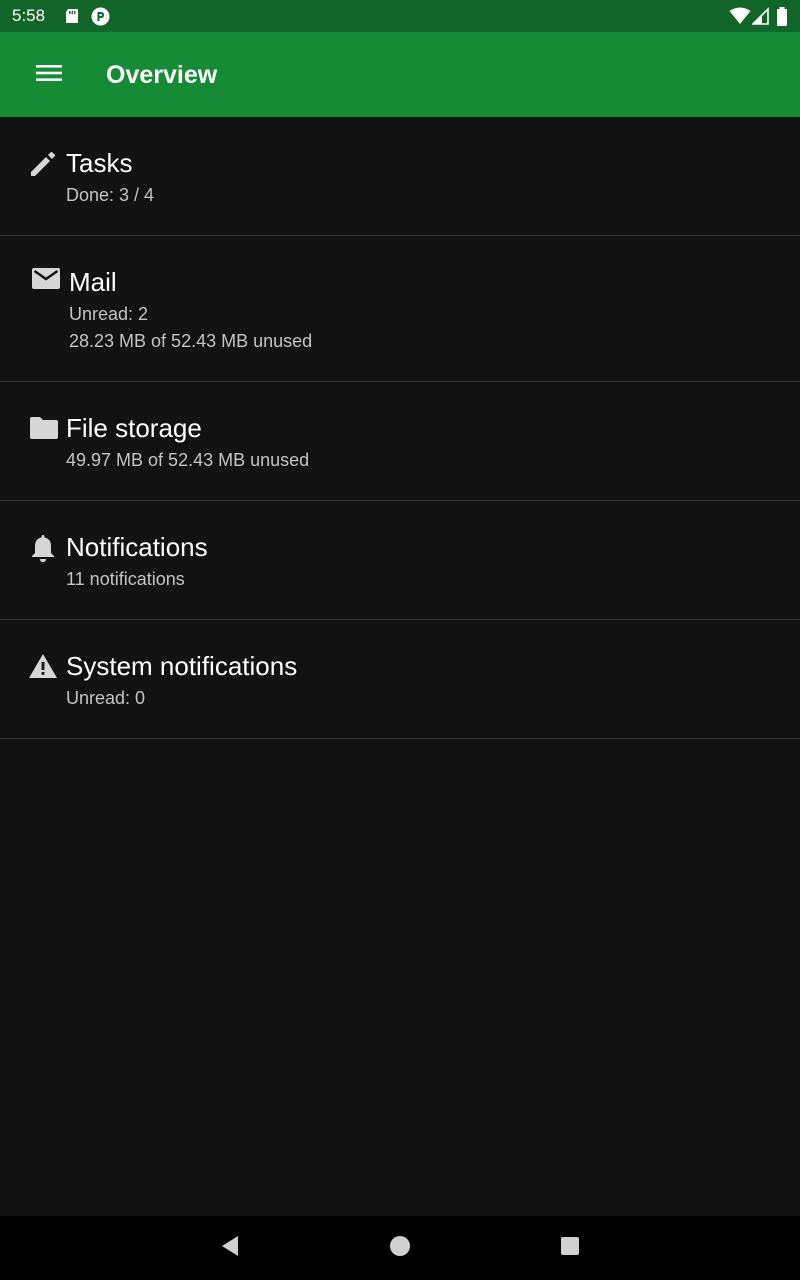 The height and width of the screenshot is (1280, 800). Describe the element at coordinates (44, 430) in the screenshot. I see `folder-icon` at that location.